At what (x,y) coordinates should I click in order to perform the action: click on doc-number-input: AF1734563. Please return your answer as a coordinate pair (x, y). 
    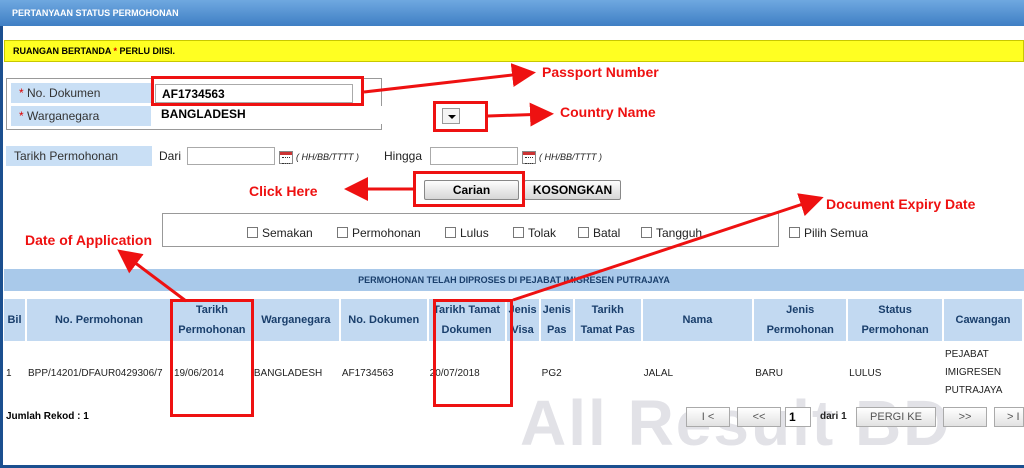
    Looking at the image, I should click on (254, 93).